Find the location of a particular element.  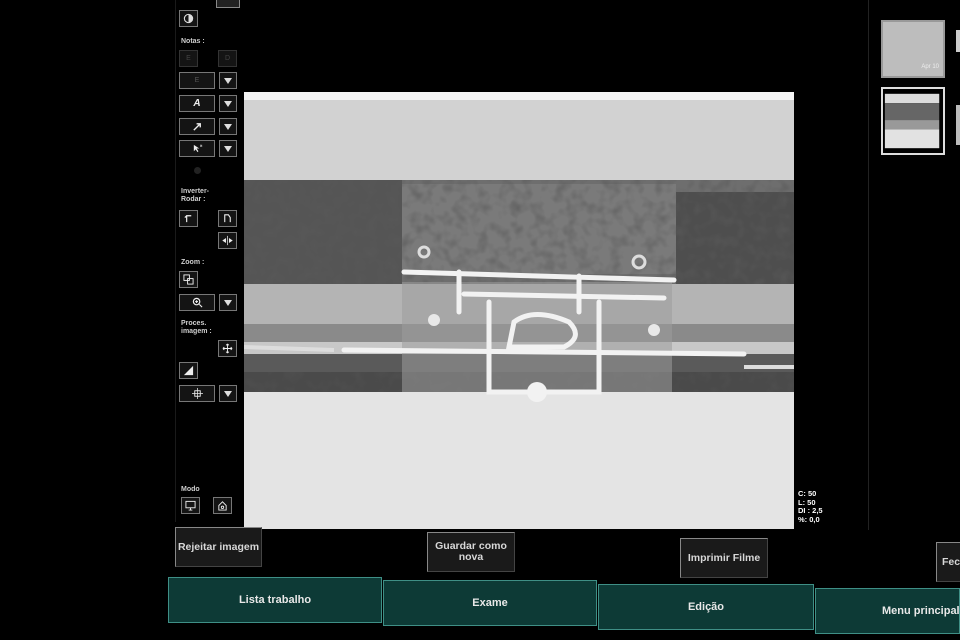

font-tool-dropdown is located at coordinates (228, 103).